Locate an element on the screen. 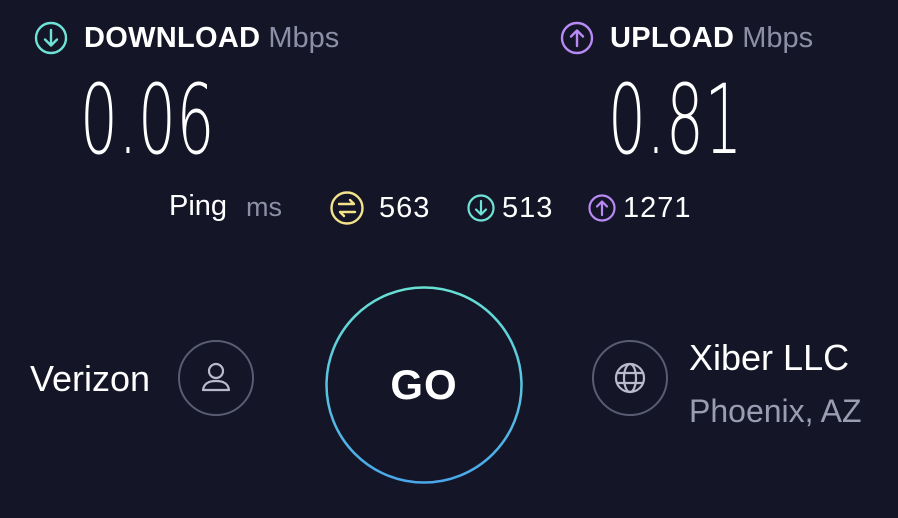  server-button is located at coordinates (630, 378).